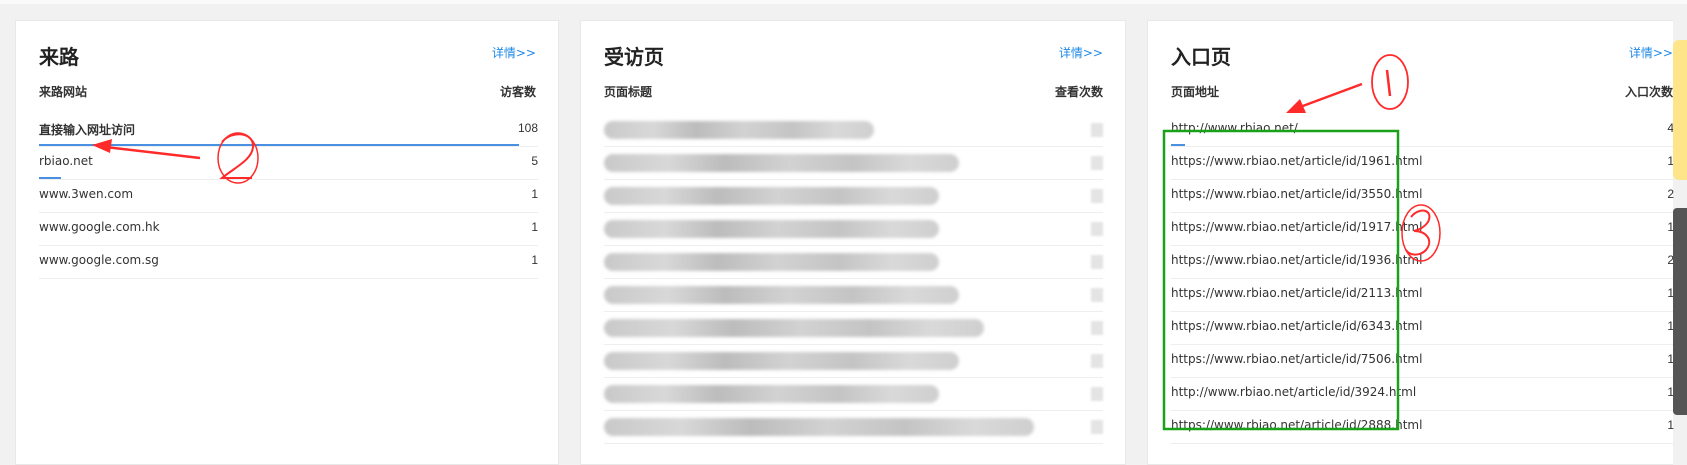  I want to click on number-3-annotation, so click(1418, 232).